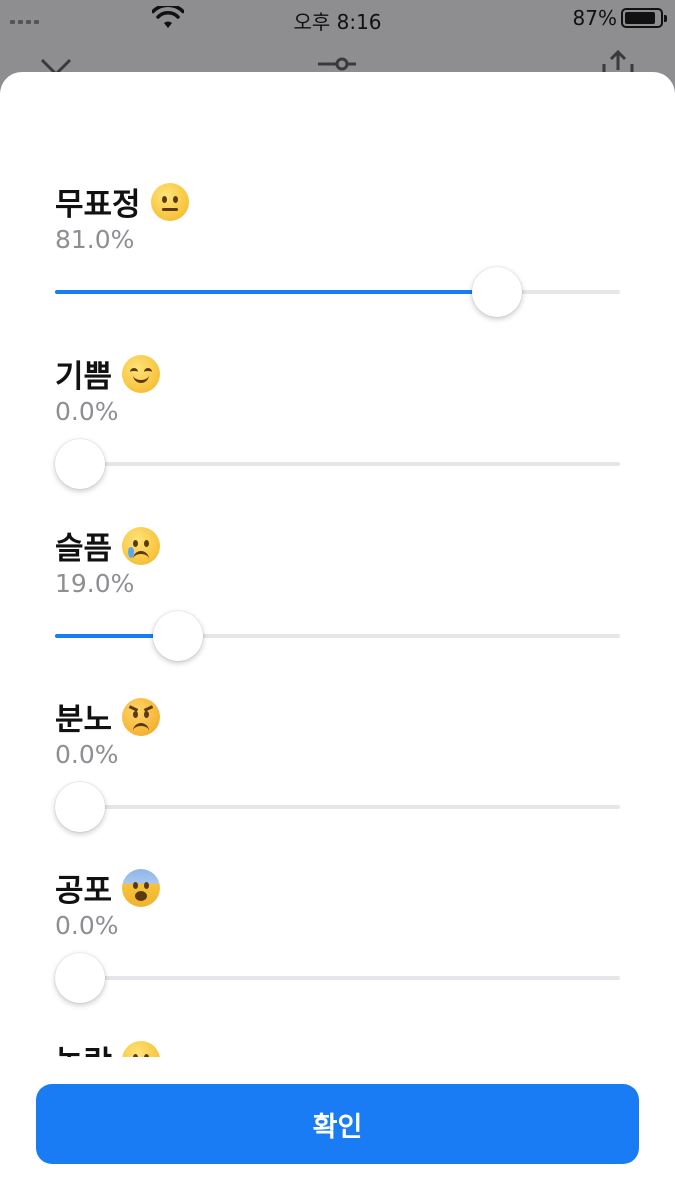  Describe the element at coordinates (618, 62) in the screenshot. I see `share-icon` at that location.